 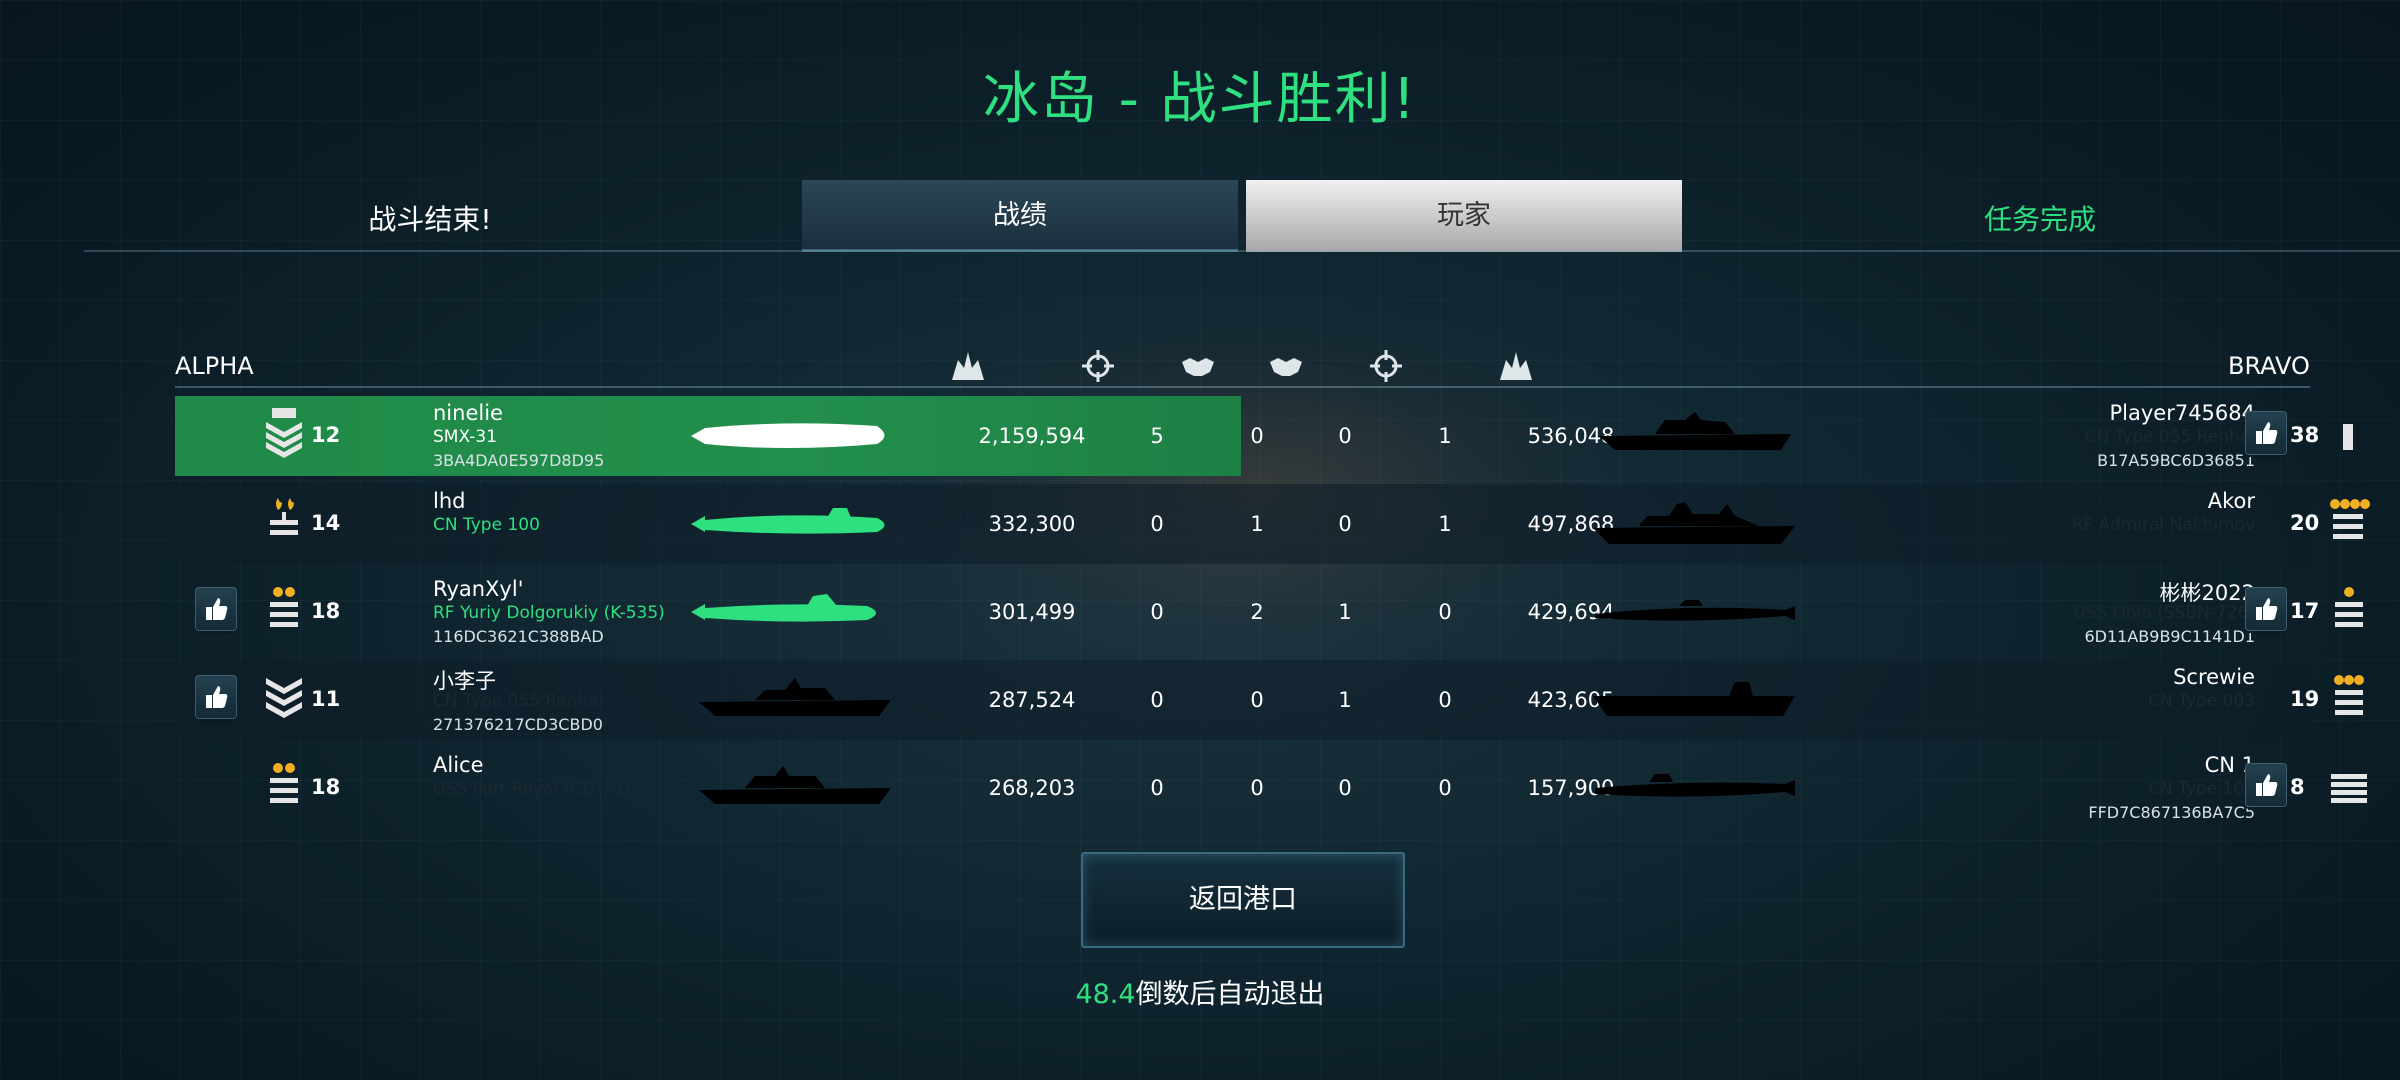 I want to click on damage-value: 332,300, so click(x=1032, y=524).